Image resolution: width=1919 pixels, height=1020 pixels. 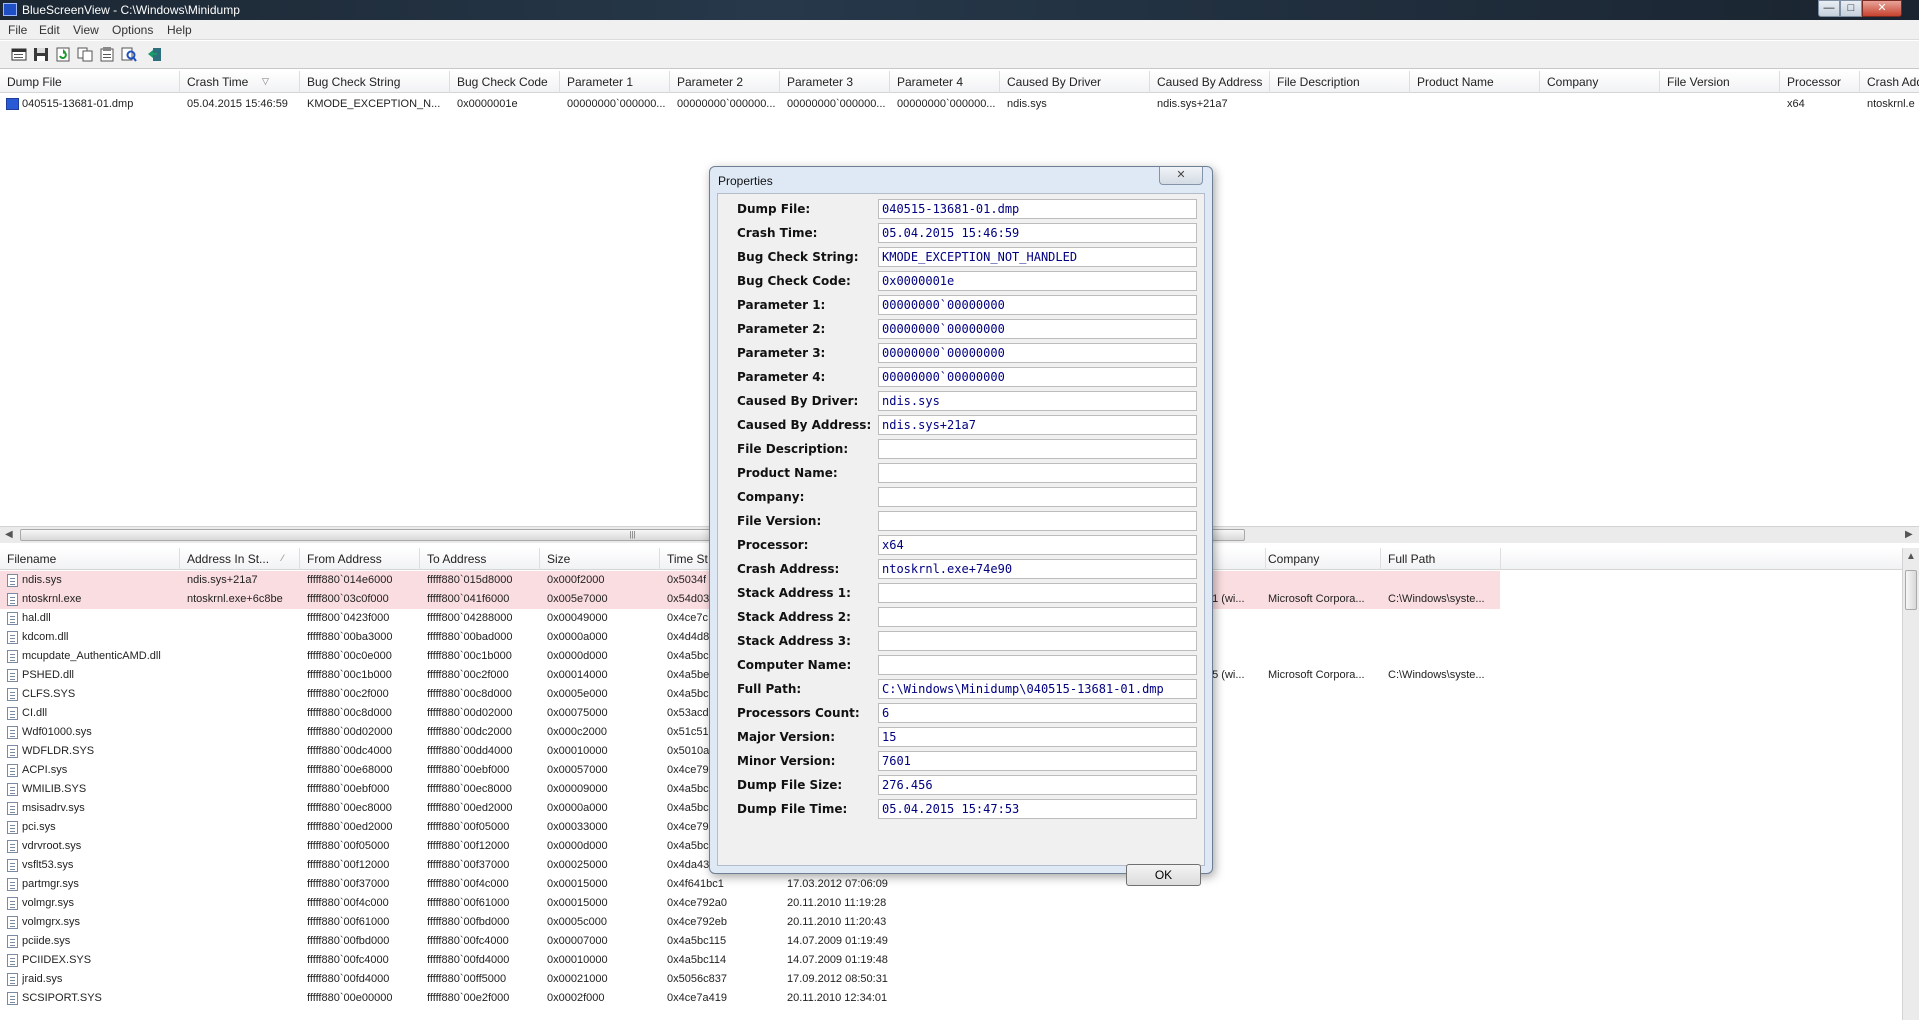 I want to click on exit-icon, so click(x=155, y=54).